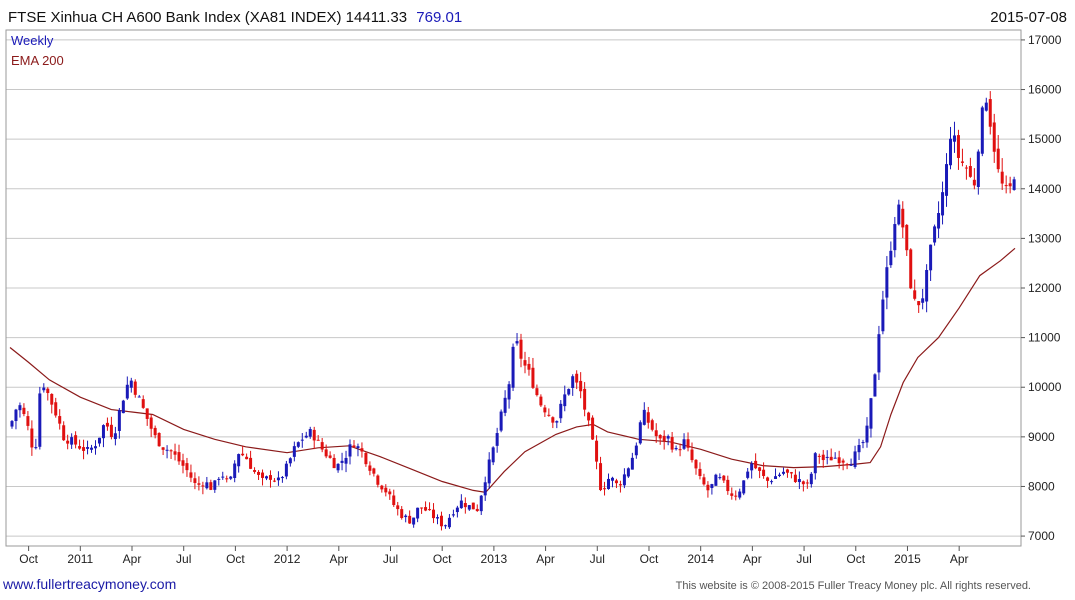  What do you see at coordinates (597, 559) in the screenshot?
I see `x-tick-label: Jul` at bounding box center [597, 559].